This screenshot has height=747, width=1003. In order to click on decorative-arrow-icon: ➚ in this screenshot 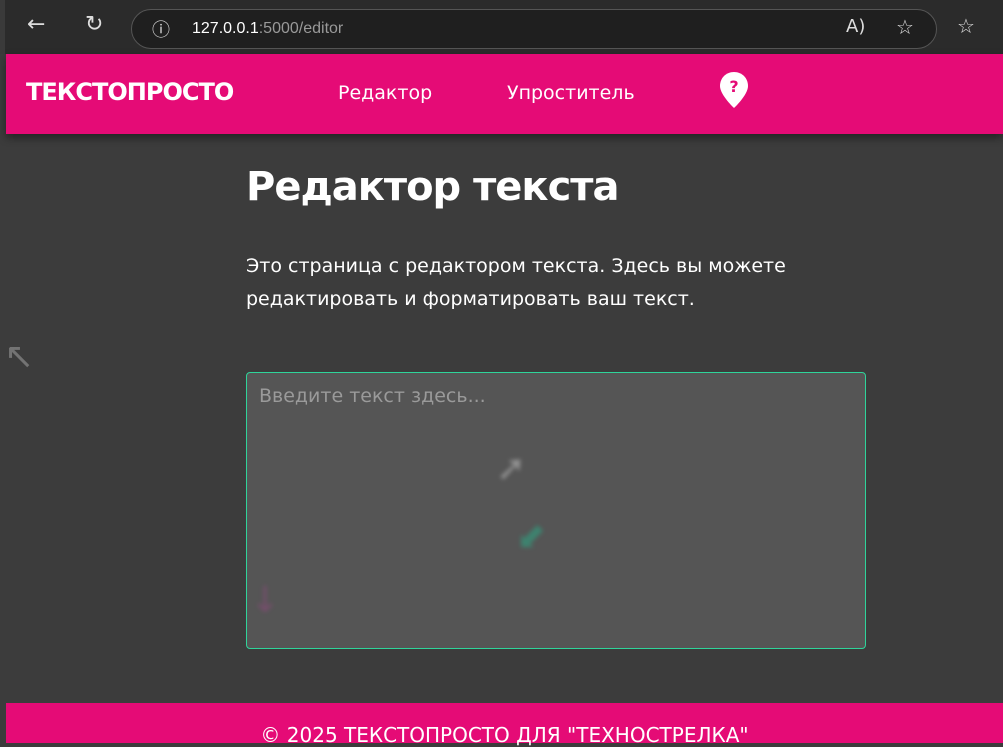, I will do `click(511, 468)`.